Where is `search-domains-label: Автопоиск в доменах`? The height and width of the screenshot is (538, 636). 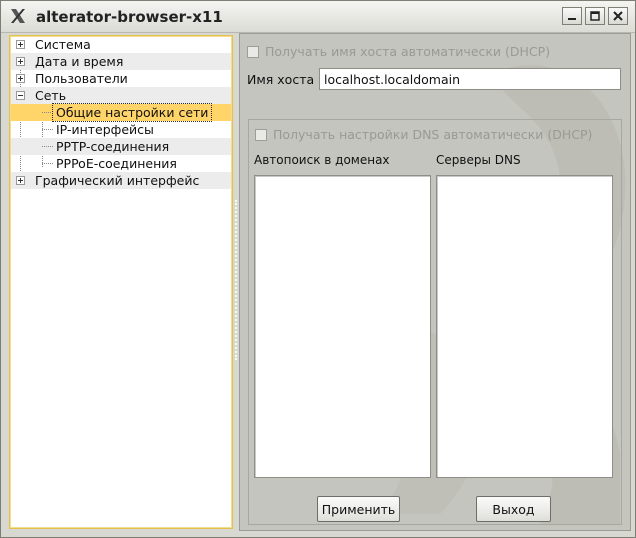 search-domains-label: Автопоиск в доменах is located at coordinates (322, 160).